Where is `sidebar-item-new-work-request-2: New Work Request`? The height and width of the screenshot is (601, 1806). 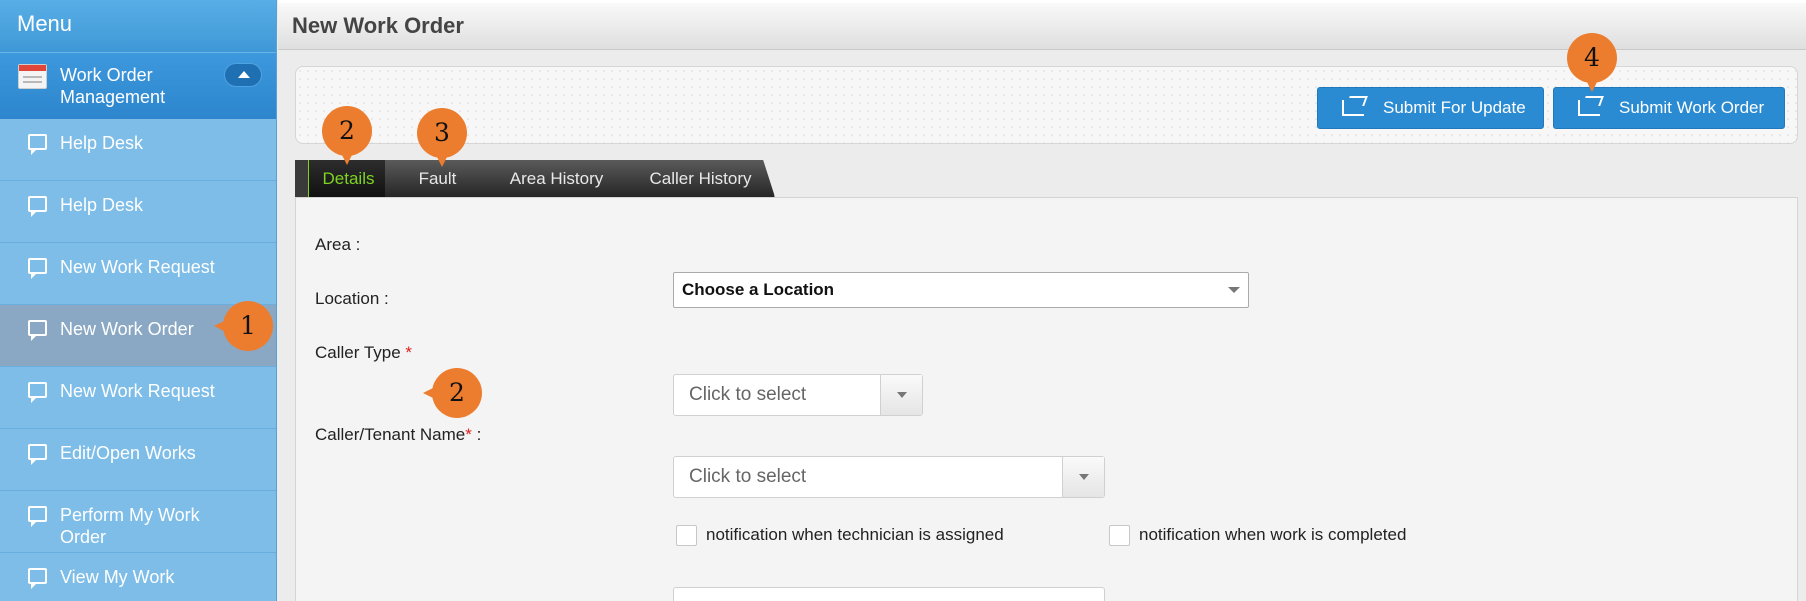 sidebar-item-new-work-request-2: New Work Request is located at coordinates (138, 398).